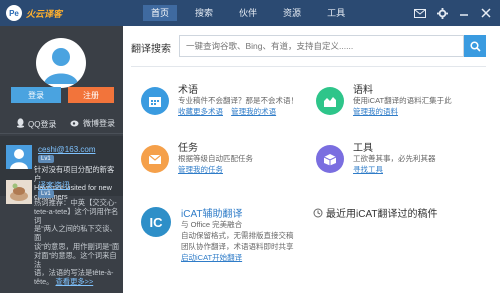 The width and height of the screenshot is (500, 293). I want to click on search-icon, so click(475, 46).